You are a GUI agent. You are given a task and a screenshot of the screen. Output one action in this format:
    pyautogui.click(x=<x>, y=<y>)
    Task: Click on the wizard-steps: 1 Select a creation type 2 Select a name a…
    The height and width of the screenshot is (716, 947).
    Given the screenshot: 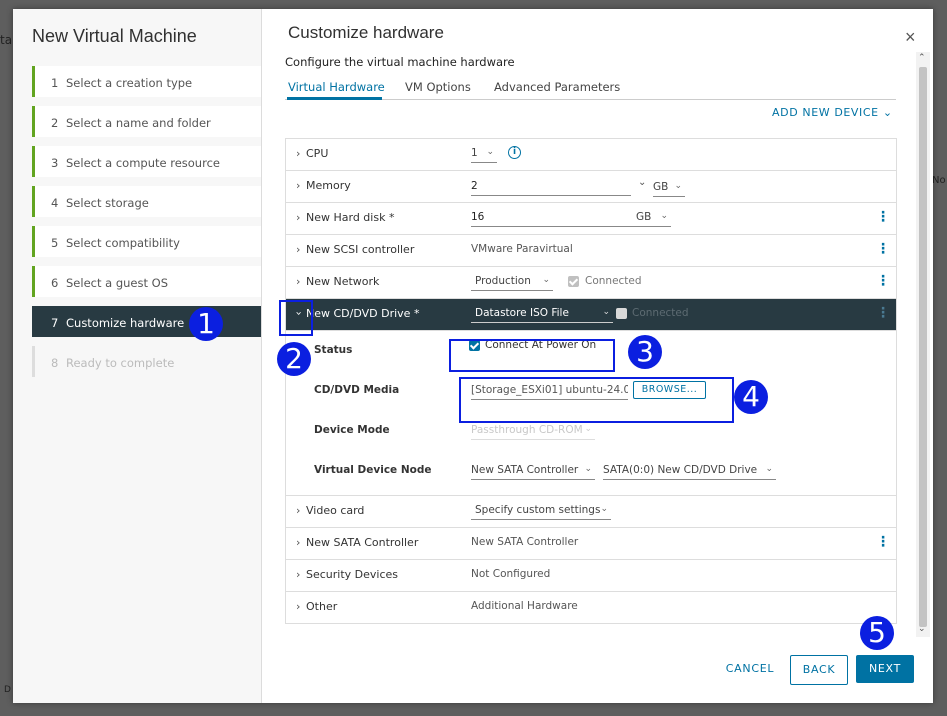 What is the action you would take?
    pyautogui.click(x=146, y=226)
    